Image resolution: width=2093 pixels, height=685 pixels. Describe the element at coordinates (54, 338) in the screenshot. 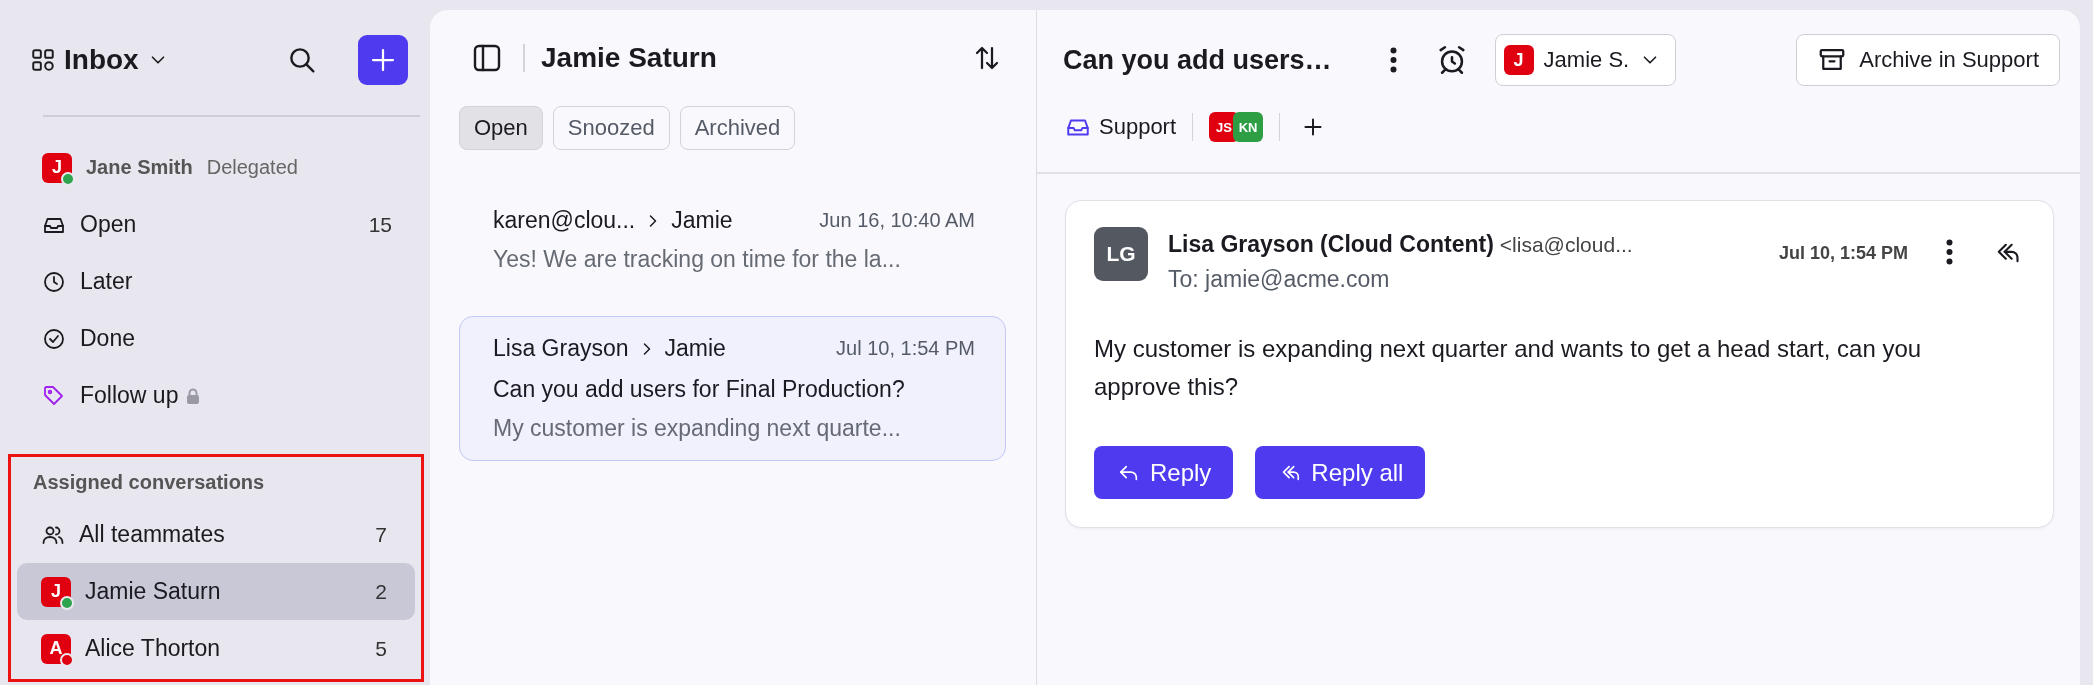

I see `check-circle-icon` at that location.